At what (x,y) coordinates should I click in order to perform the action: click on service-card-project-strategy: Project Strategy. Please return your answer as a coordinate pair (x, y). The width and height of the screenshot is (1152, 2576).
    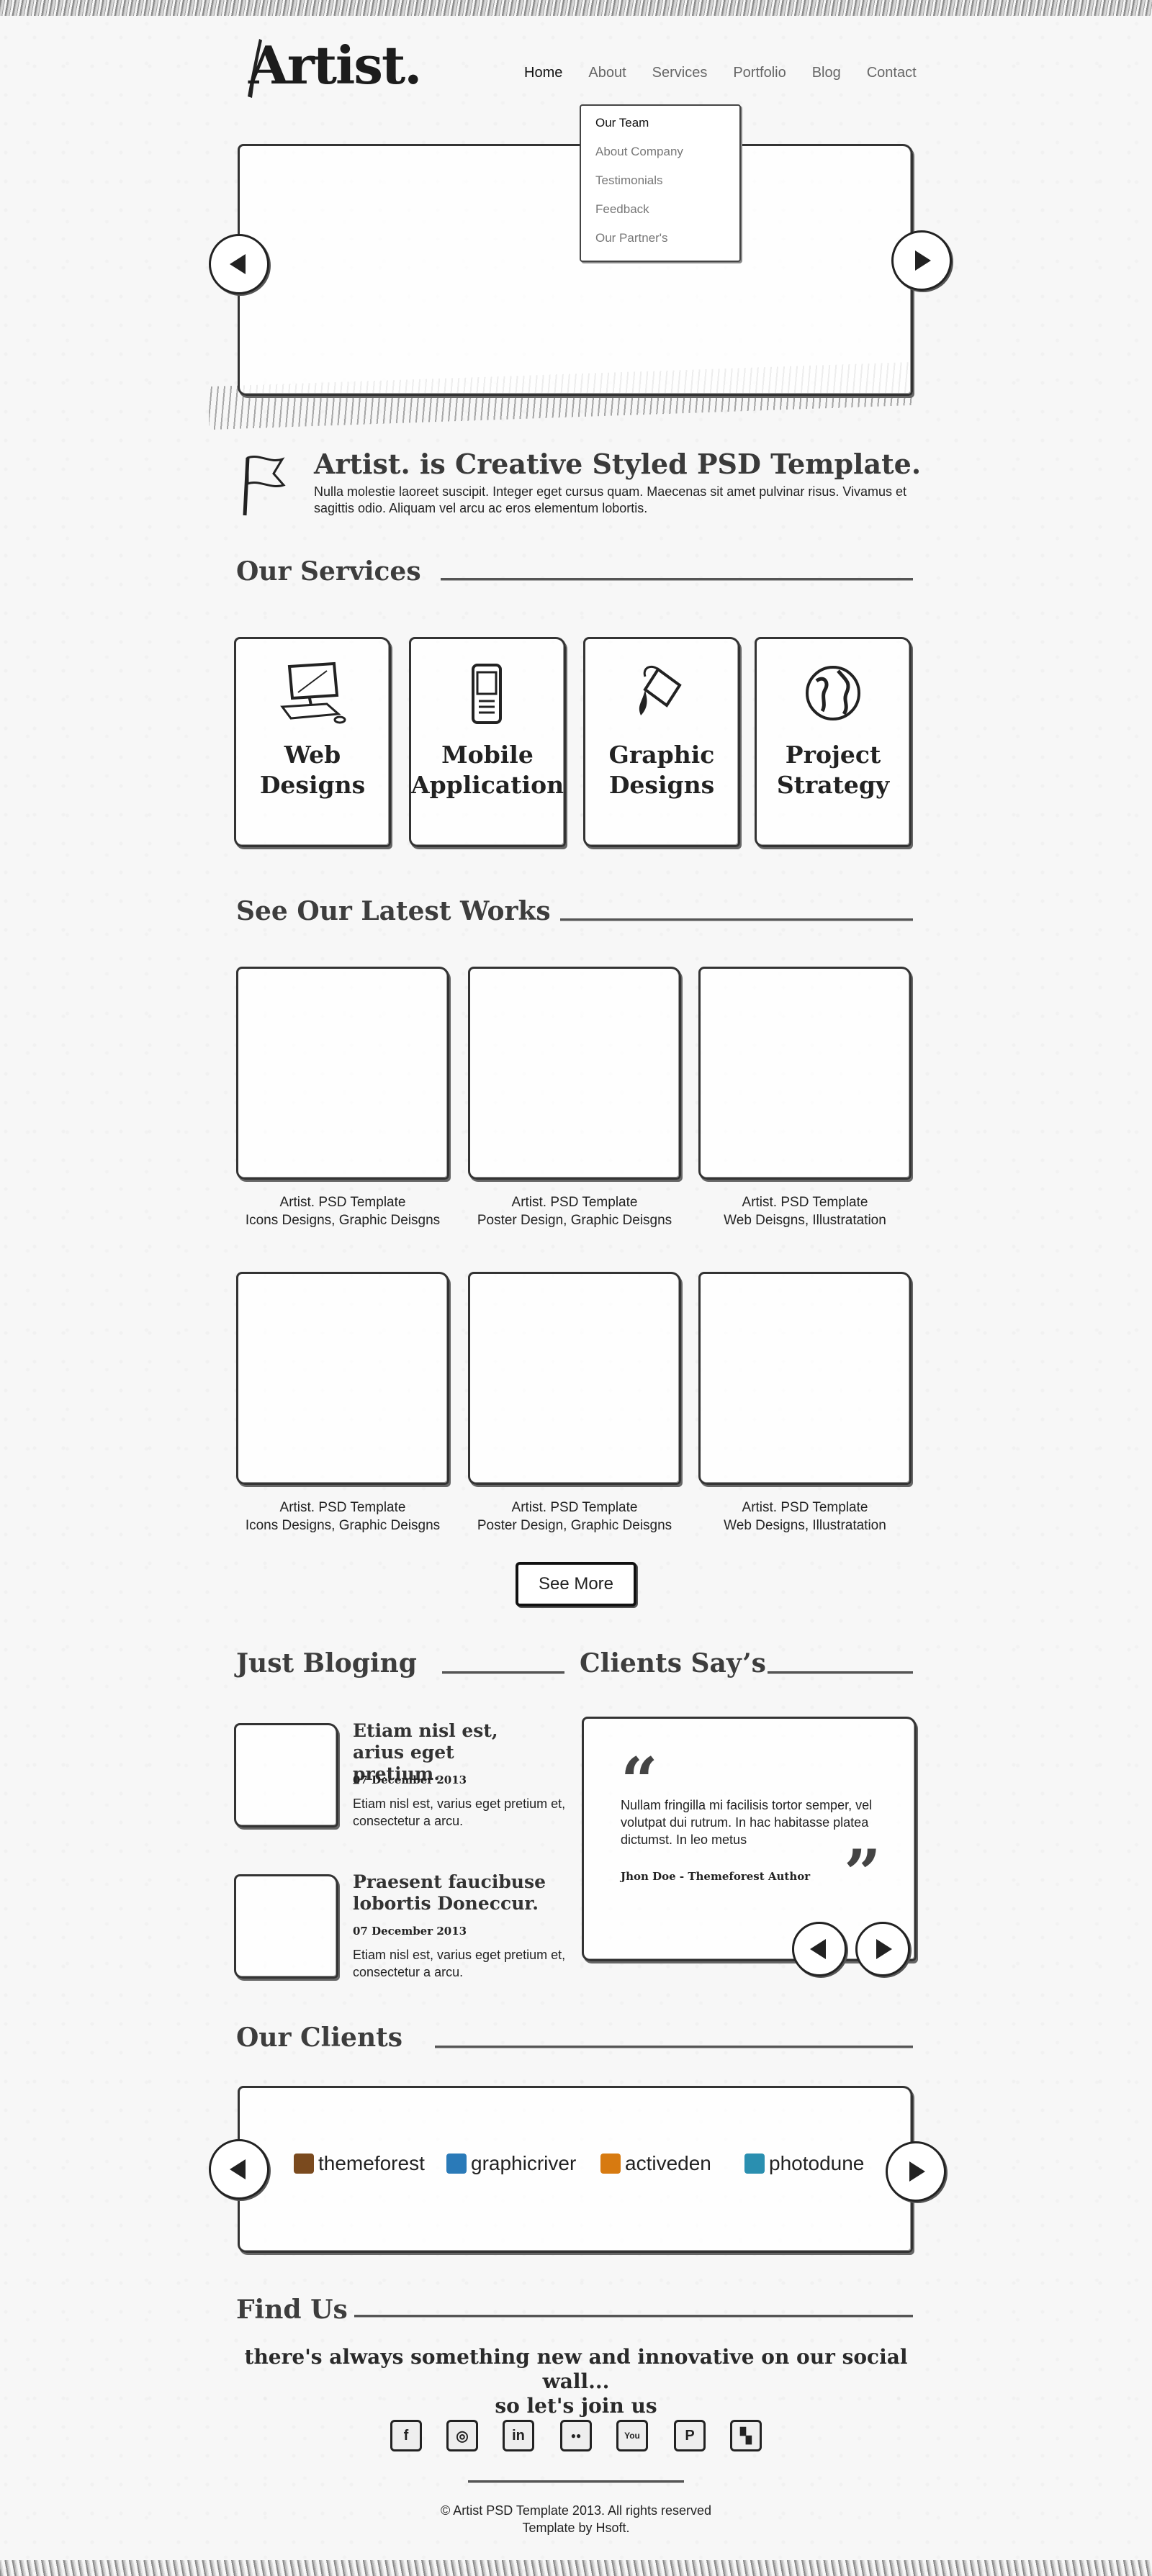
    Looking at the image, I should click on (833, 742).